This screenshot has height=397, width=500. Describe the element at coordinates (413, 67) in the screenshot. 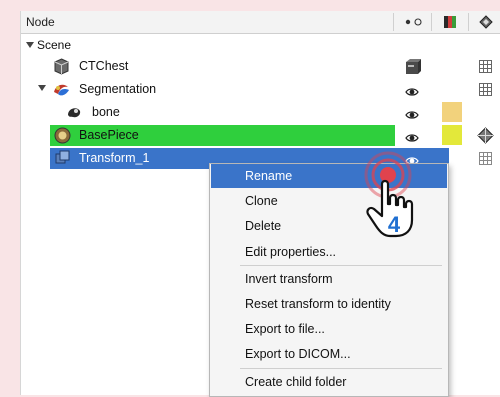

I see `volume-rendering-icon` at that location.